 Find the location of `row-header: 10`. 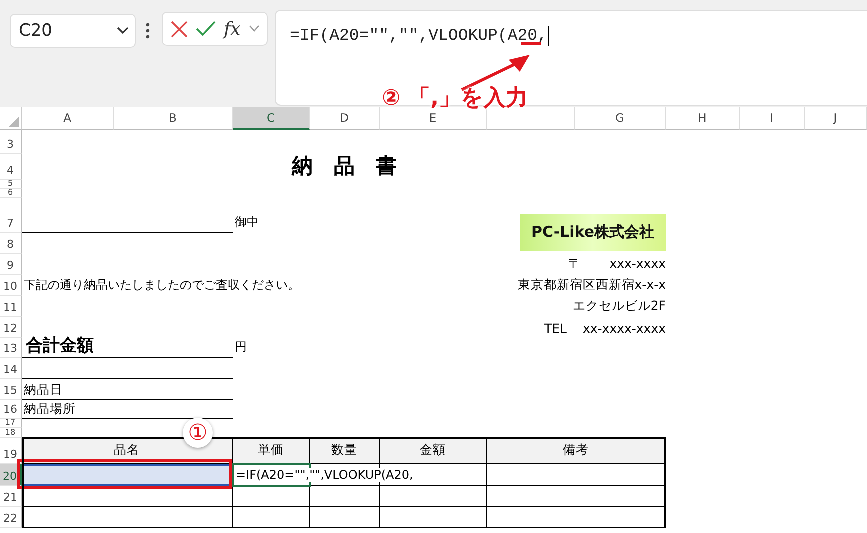

row-header: 10 is located at coordinates (11, 285).